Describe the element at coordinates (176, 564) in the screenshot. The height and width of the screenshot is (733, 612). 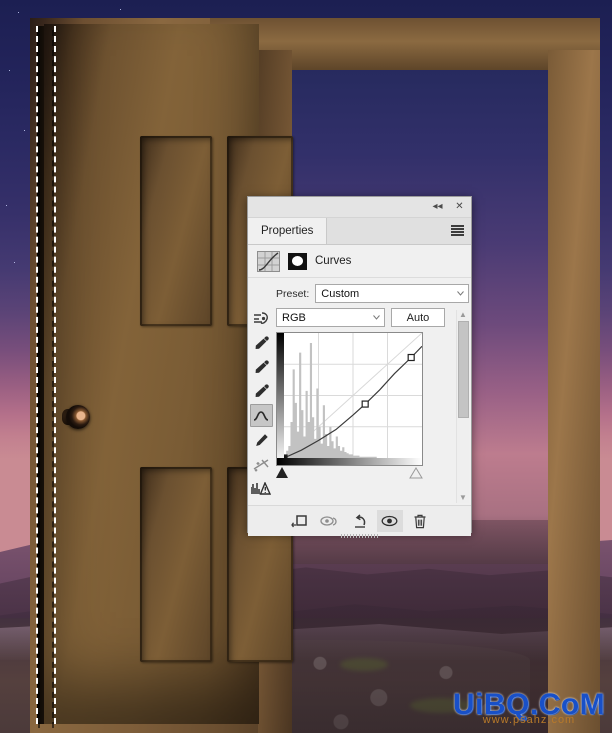
I see `door-panel-bottom-left` at that location.